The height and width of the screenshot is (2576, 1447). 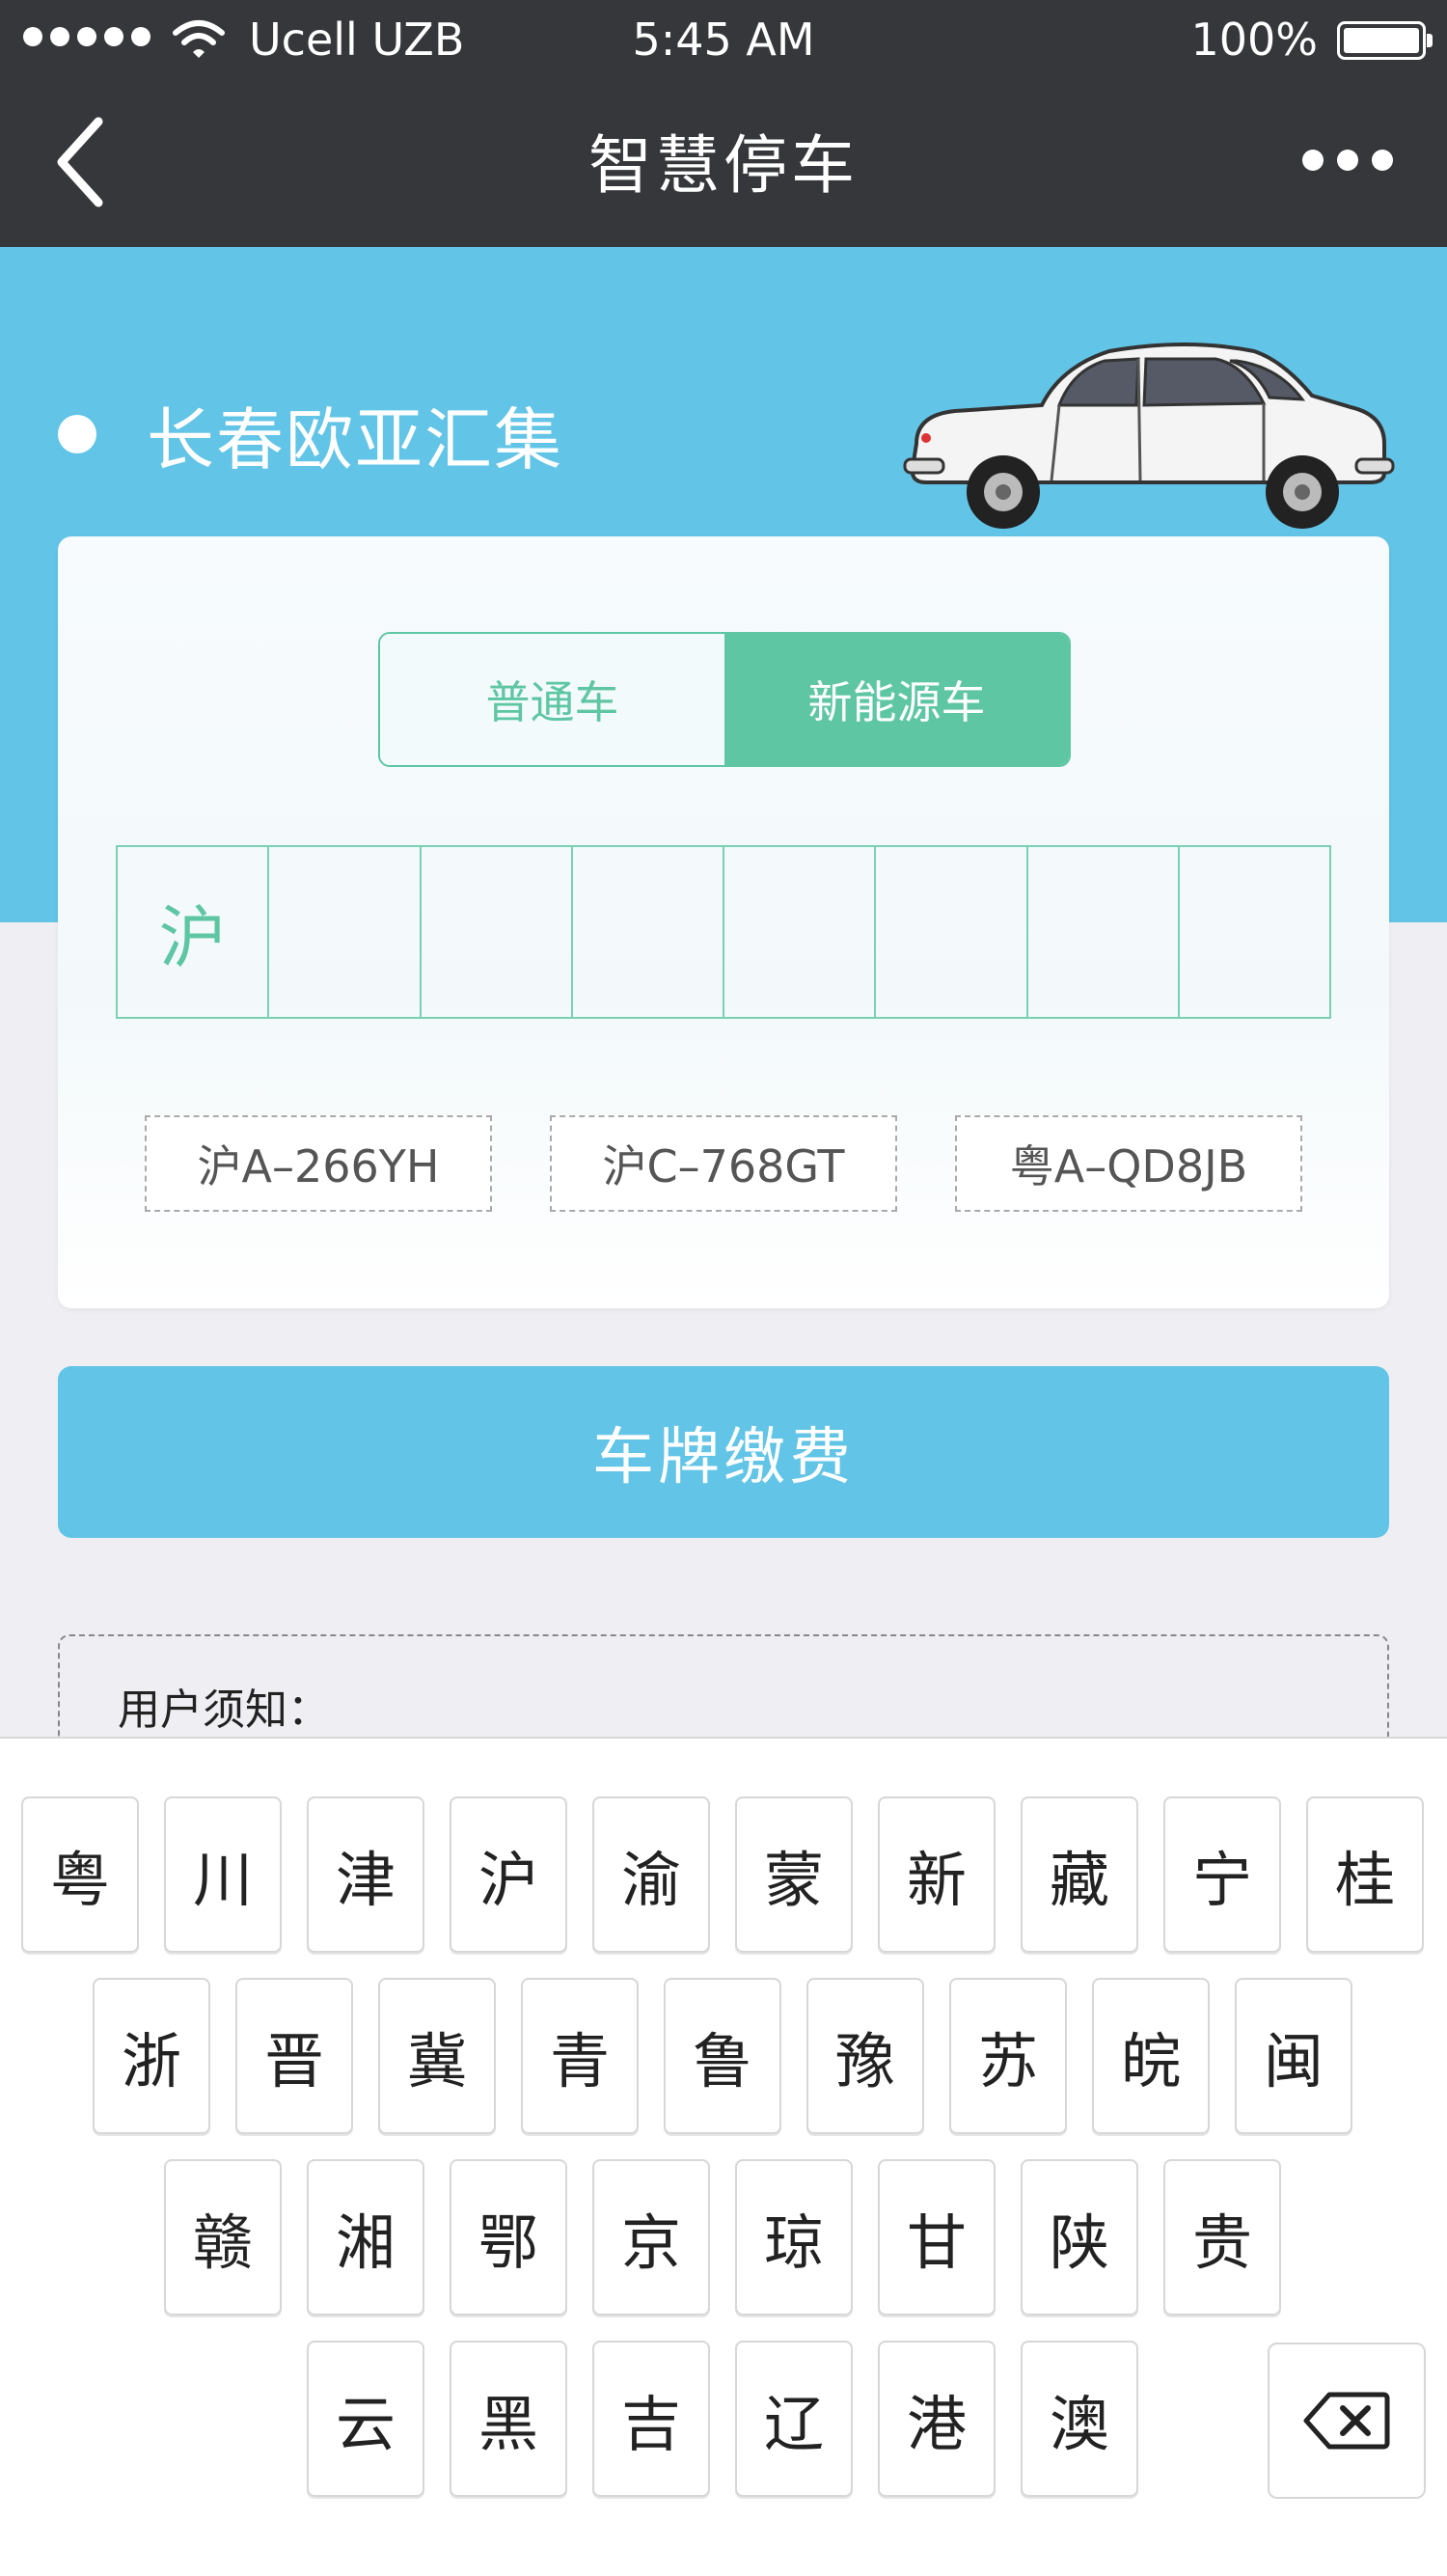 What do you see at coordinates (723, 42) in the screenshot?
I see `status-bar: Ucell UZB 5:45 AM 100%` at bounding box center [723, 42].